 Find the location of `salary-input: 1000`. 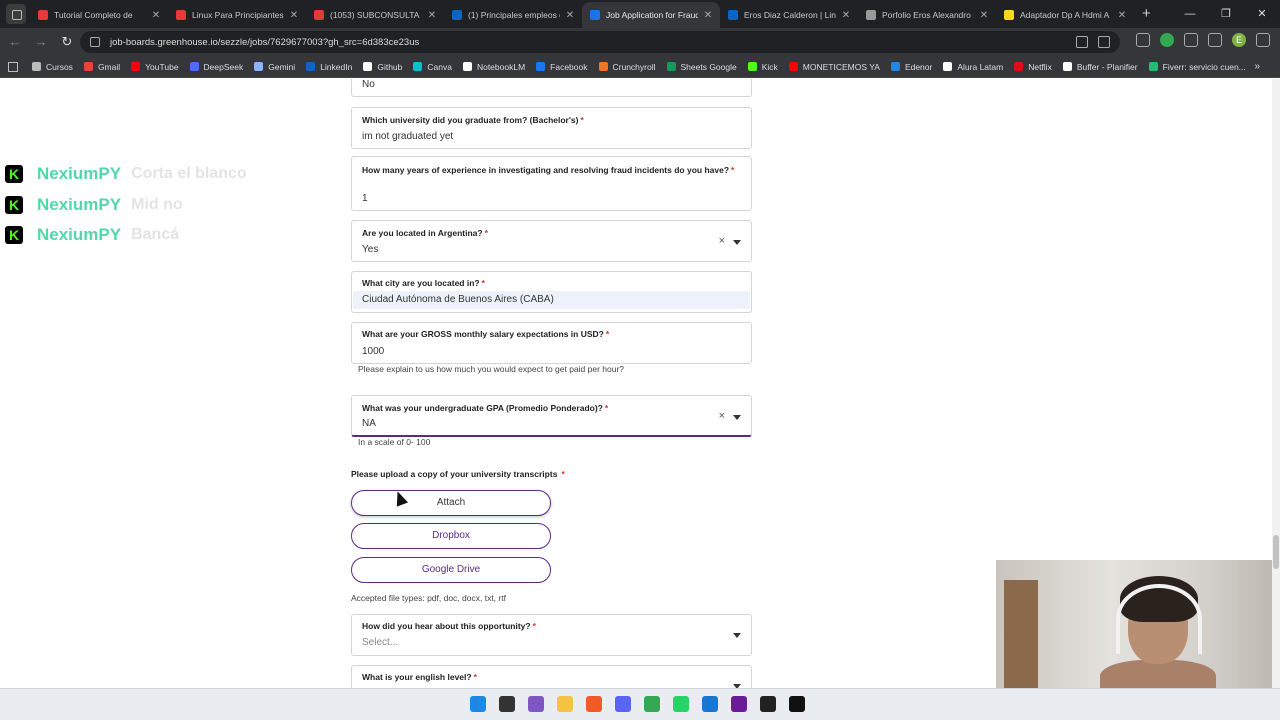

salary-input: 1000 is located at coordinates (373, 351).